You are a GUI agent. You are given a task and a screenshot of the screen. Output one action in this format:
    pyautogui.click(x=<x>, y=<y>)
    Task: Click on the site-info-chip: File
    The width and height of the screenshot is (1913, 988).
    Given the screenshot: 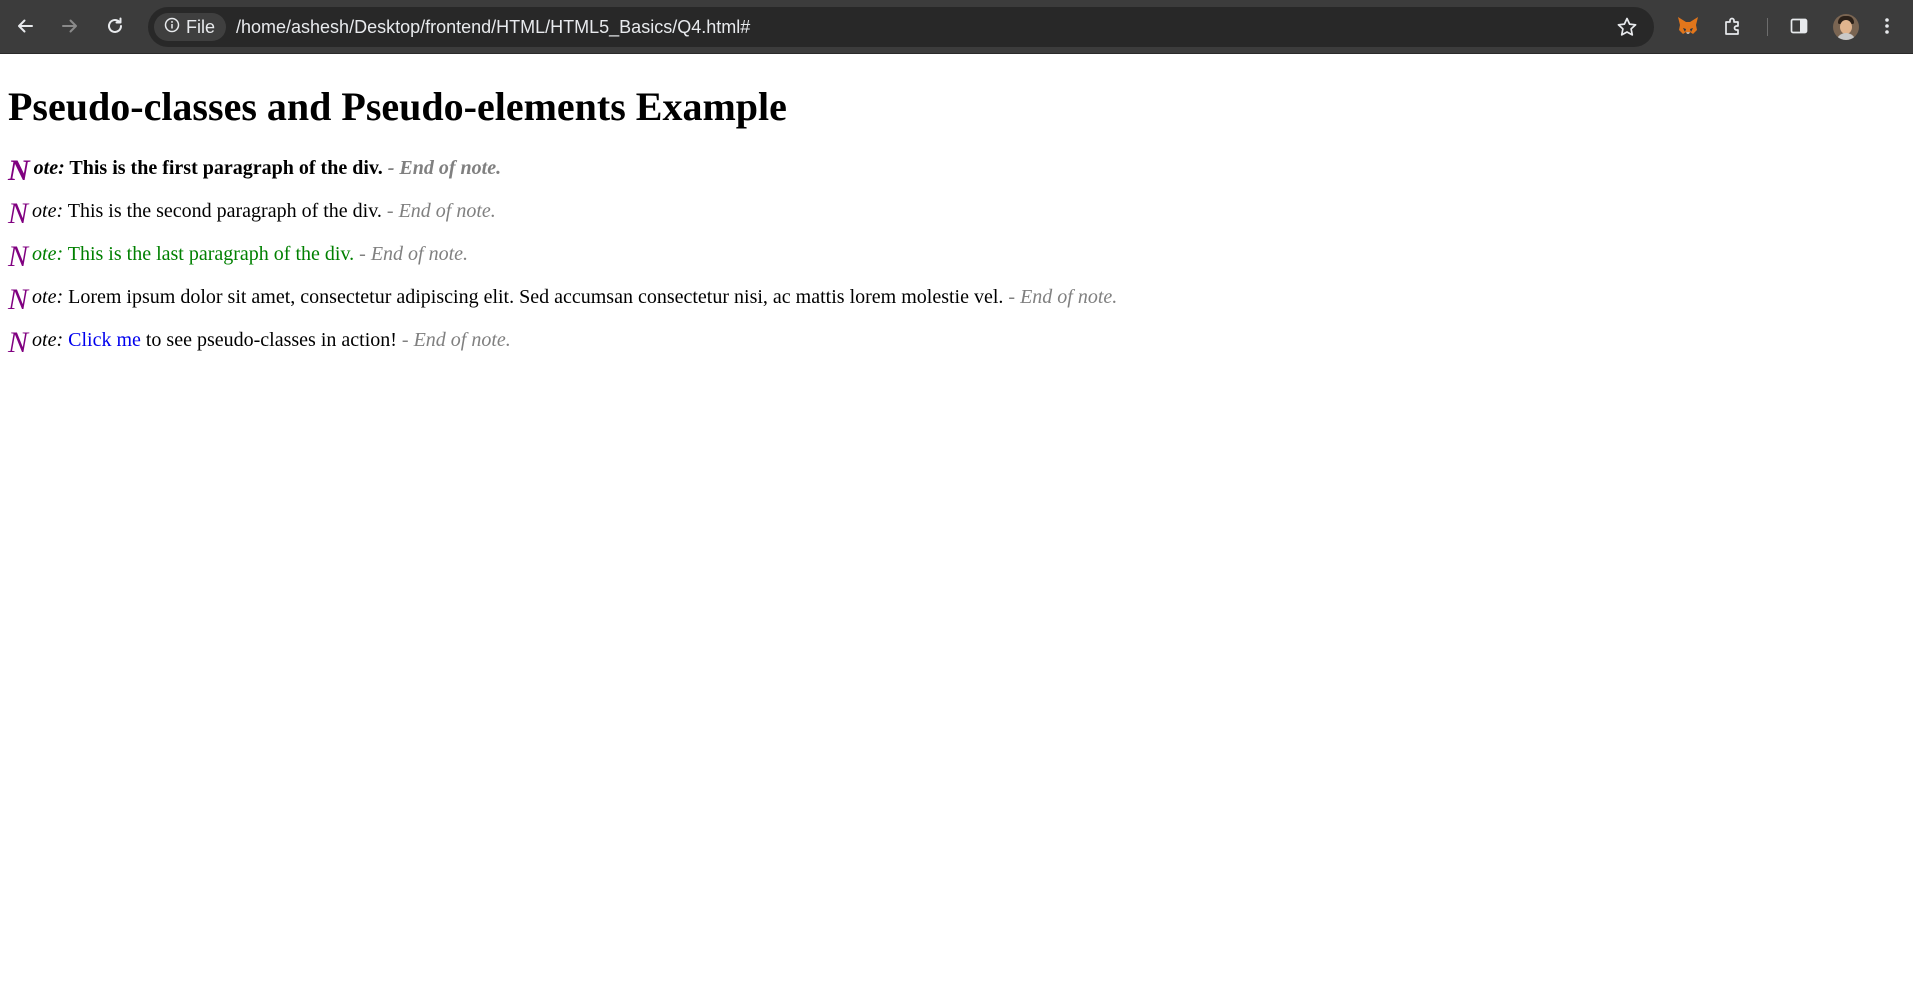 What is the action you would take?
    pyautogui.click(x=190, y=27)
    